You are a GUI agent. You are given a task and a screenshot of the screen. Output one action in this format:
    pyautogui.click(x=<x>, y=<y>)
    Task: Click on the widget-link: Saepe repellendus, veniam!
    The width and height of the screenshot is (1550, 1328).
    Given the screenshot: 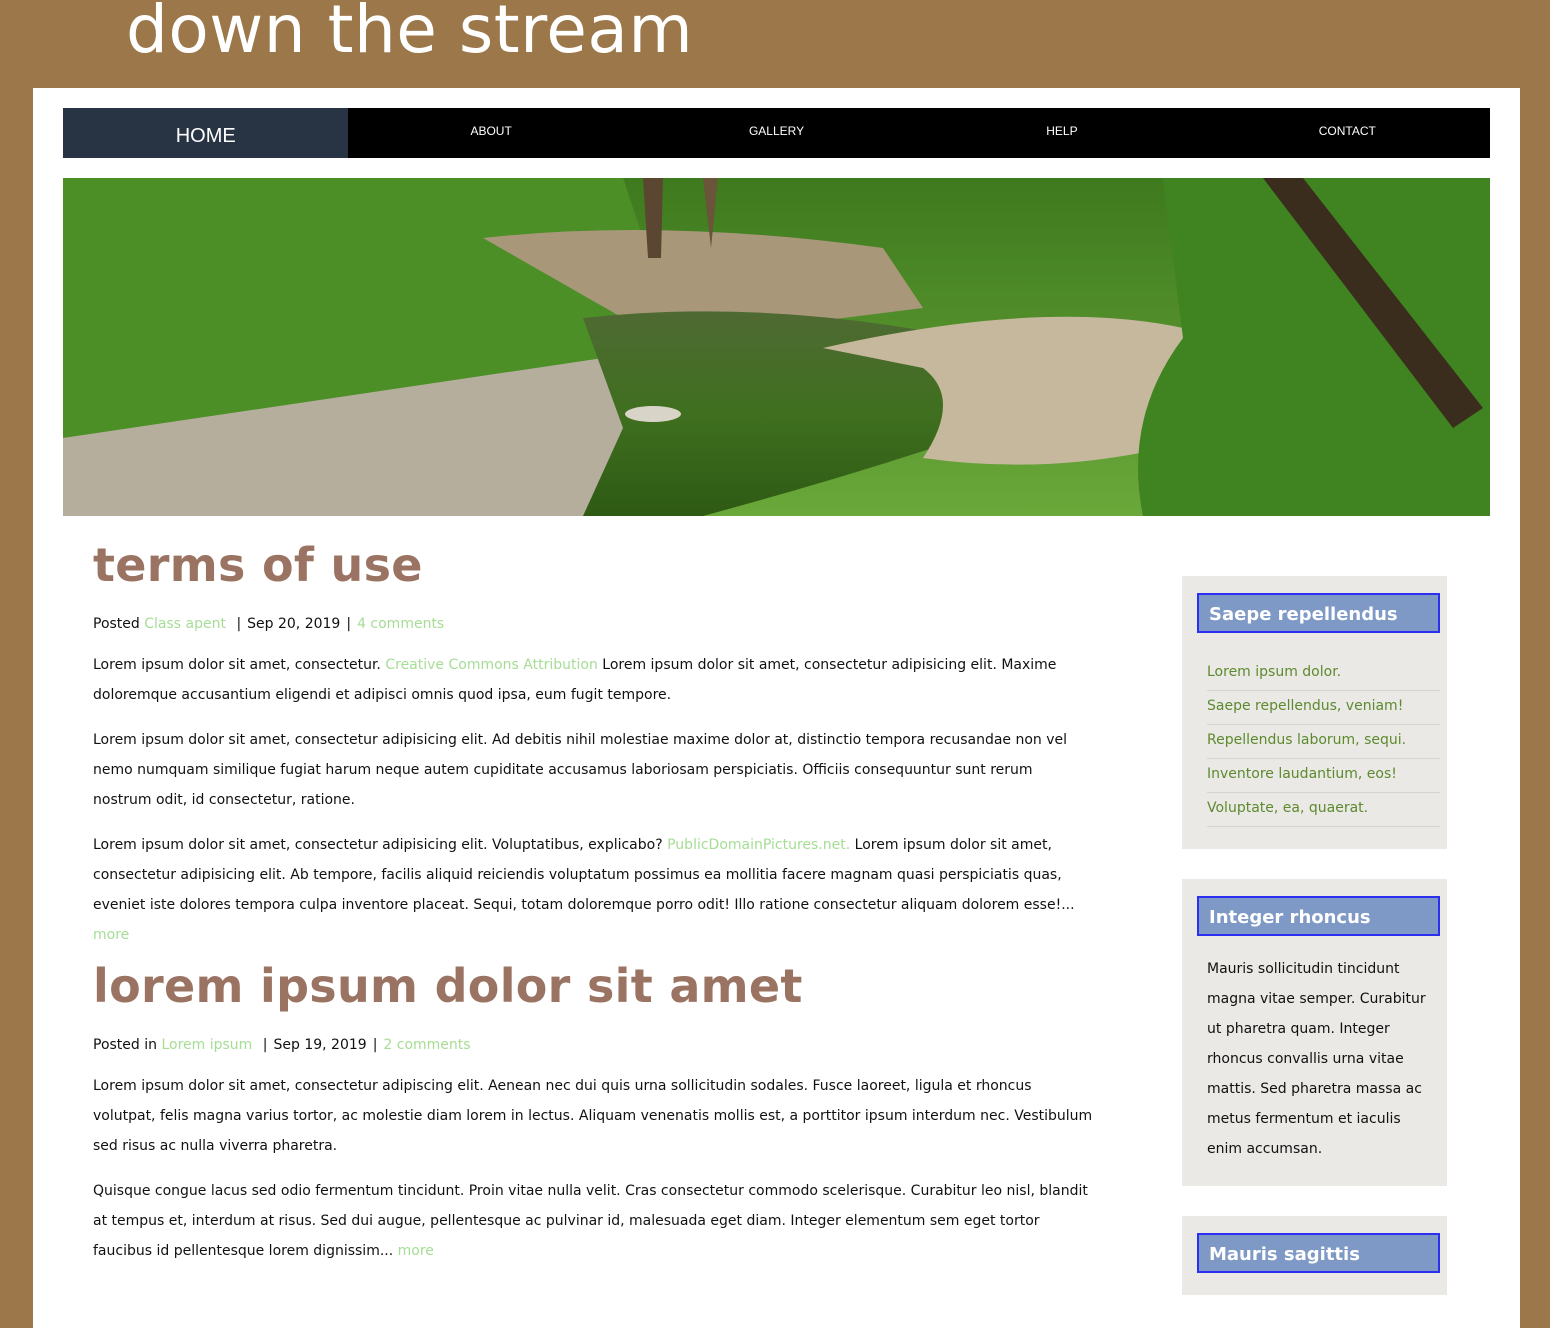 What is the action you would take?
    pyautogui.click(x=1323, y=708)
    